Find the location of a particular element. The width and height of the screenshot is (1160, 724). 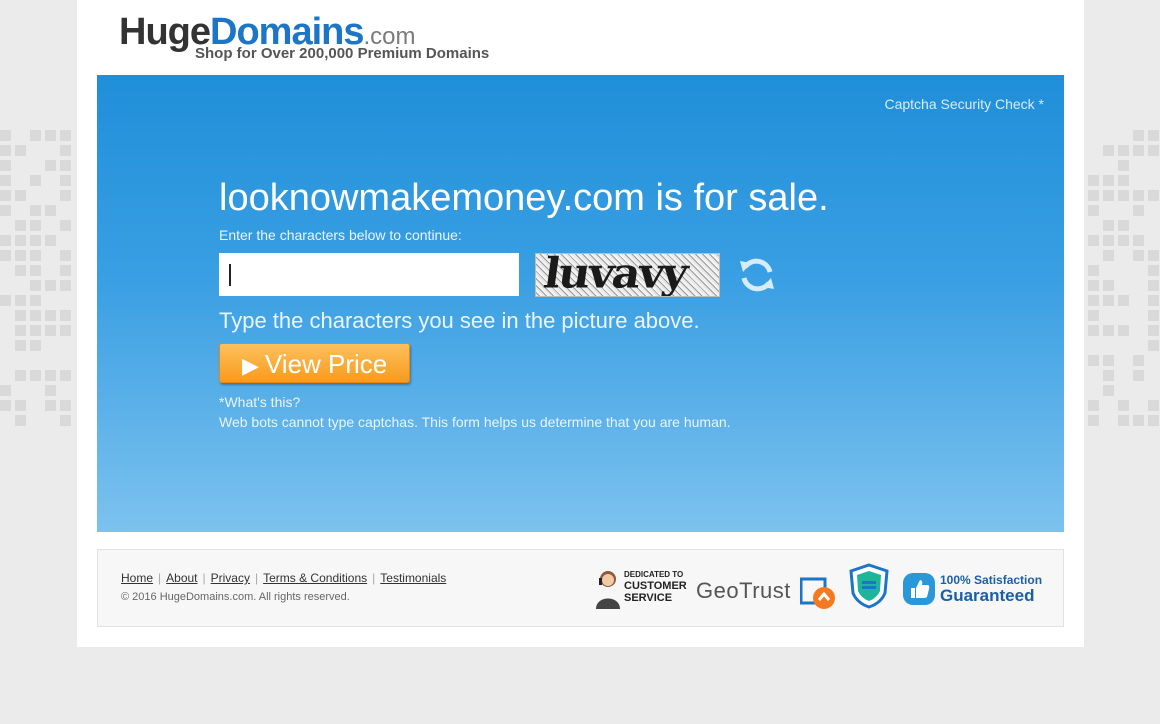

refresh-captcha-button is located at coordinates (757, 275).